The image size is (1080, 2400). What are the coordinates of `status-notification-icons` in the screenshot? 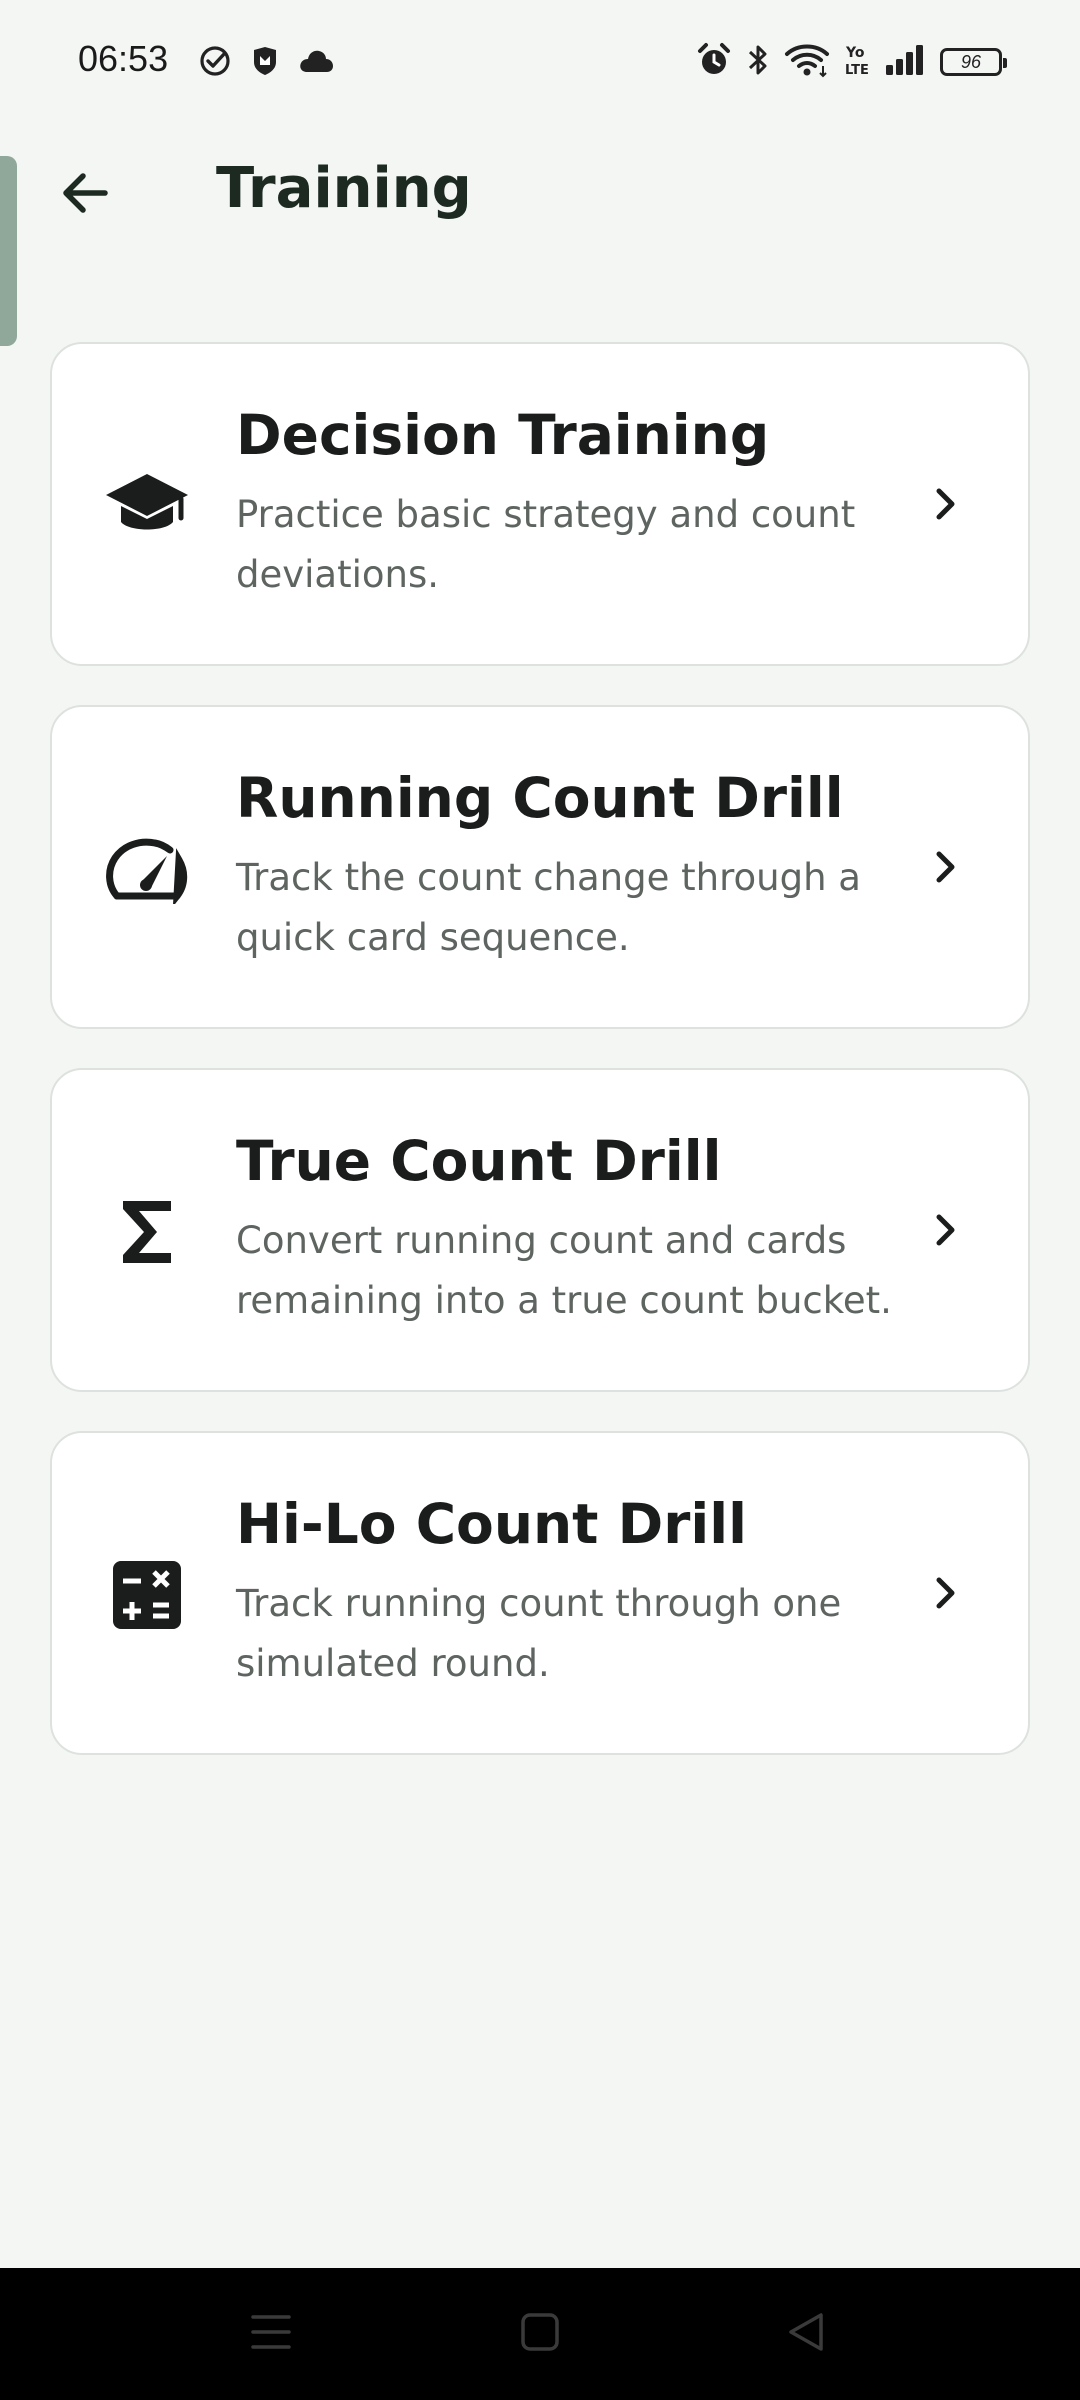 It's located at (266, 63).